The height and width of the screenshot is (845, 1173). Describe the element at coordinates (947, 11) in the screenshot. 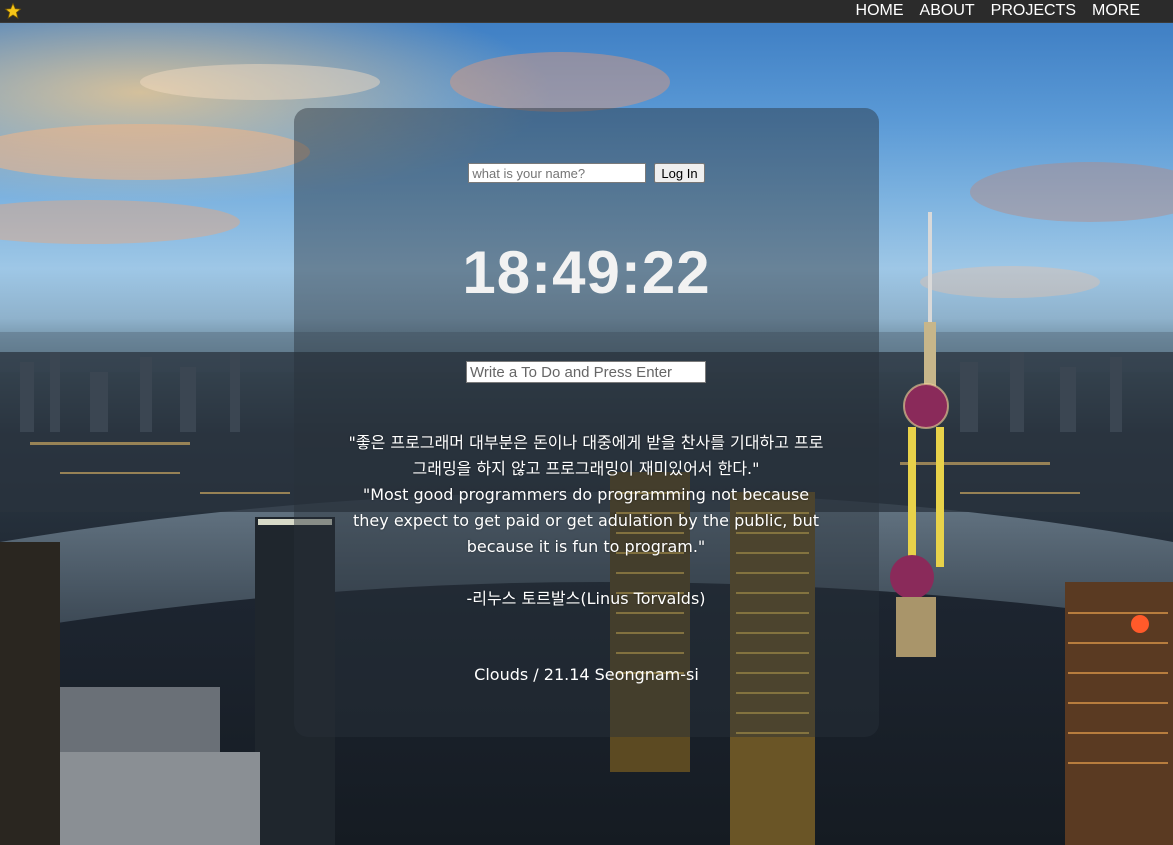

I see `nav-about-link: ABOUT` at that location.